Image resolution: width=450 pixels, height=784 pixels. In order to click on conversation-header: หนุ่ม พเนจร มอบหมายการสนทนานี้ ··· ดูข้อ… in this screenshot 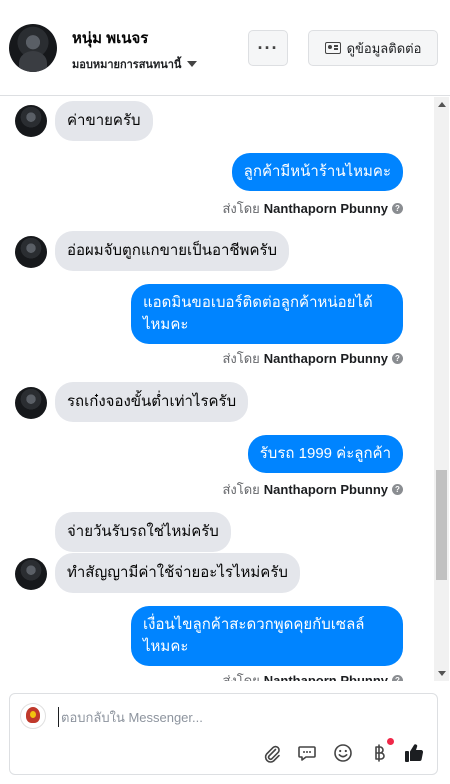, I will do `click(225, 48)`.